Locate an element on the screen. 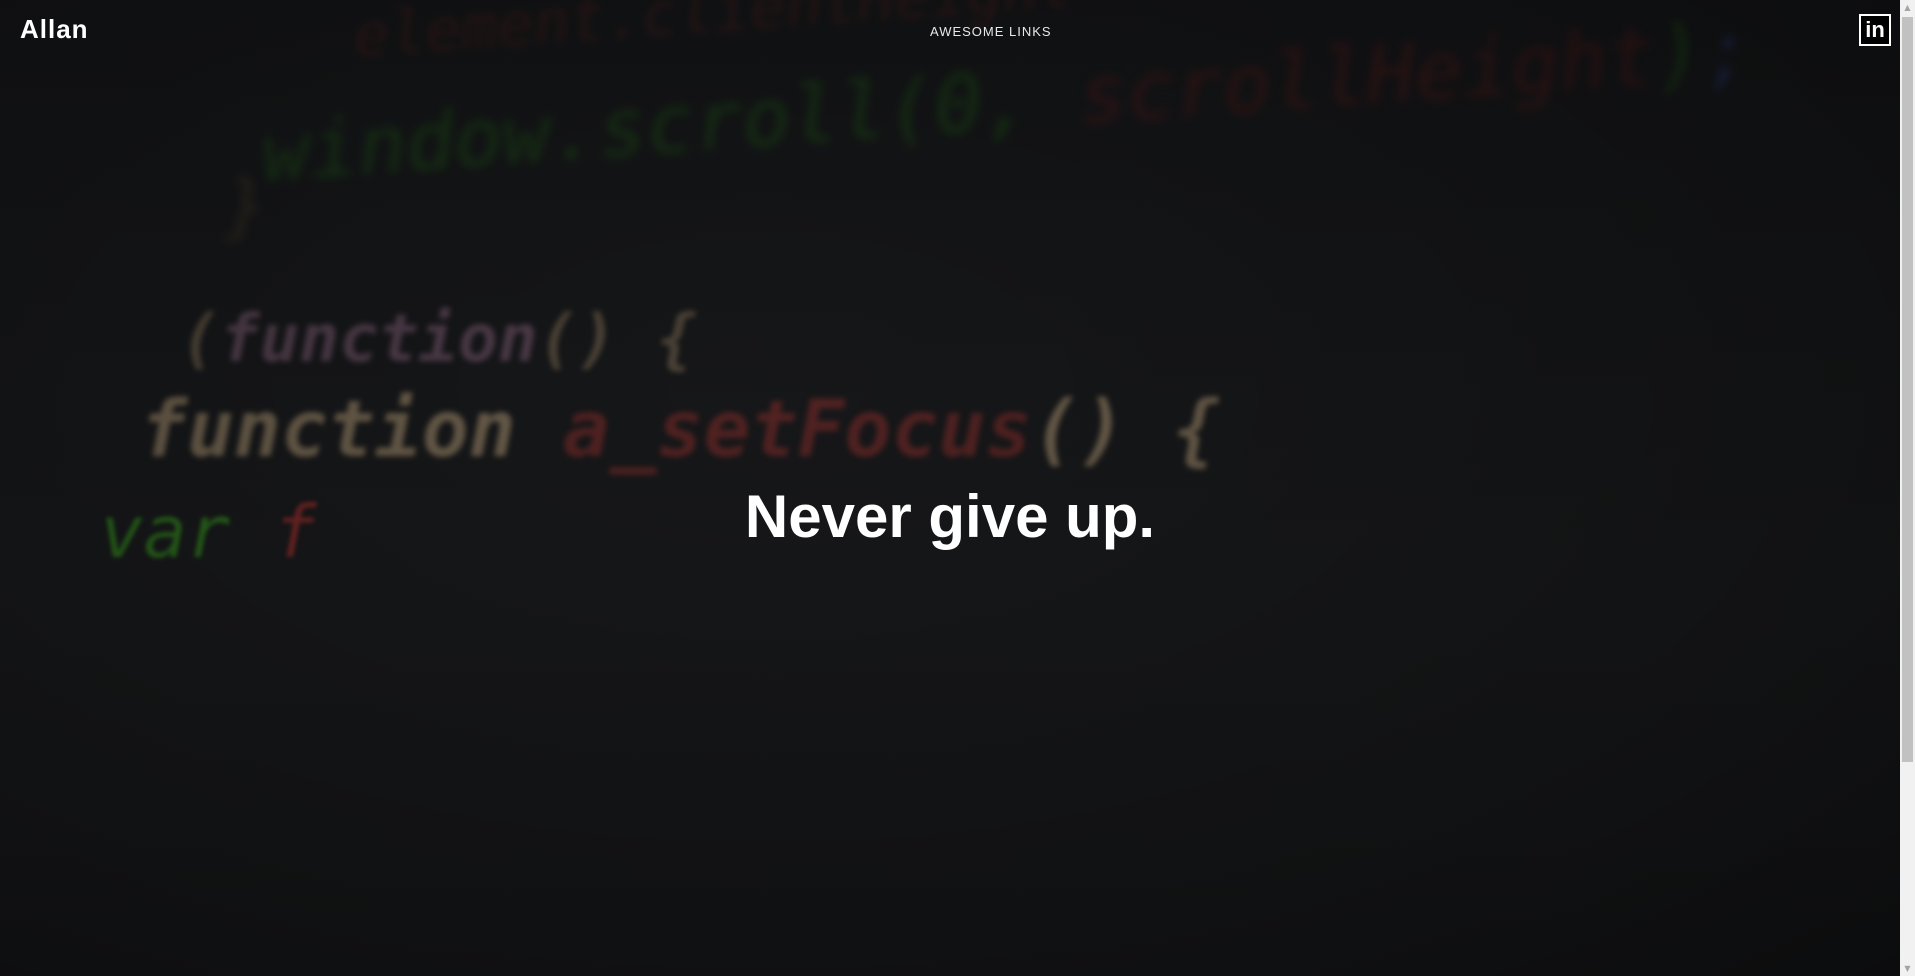 The image size is (1915, 976). background-code-line: } is located at coordinates (246, 206).